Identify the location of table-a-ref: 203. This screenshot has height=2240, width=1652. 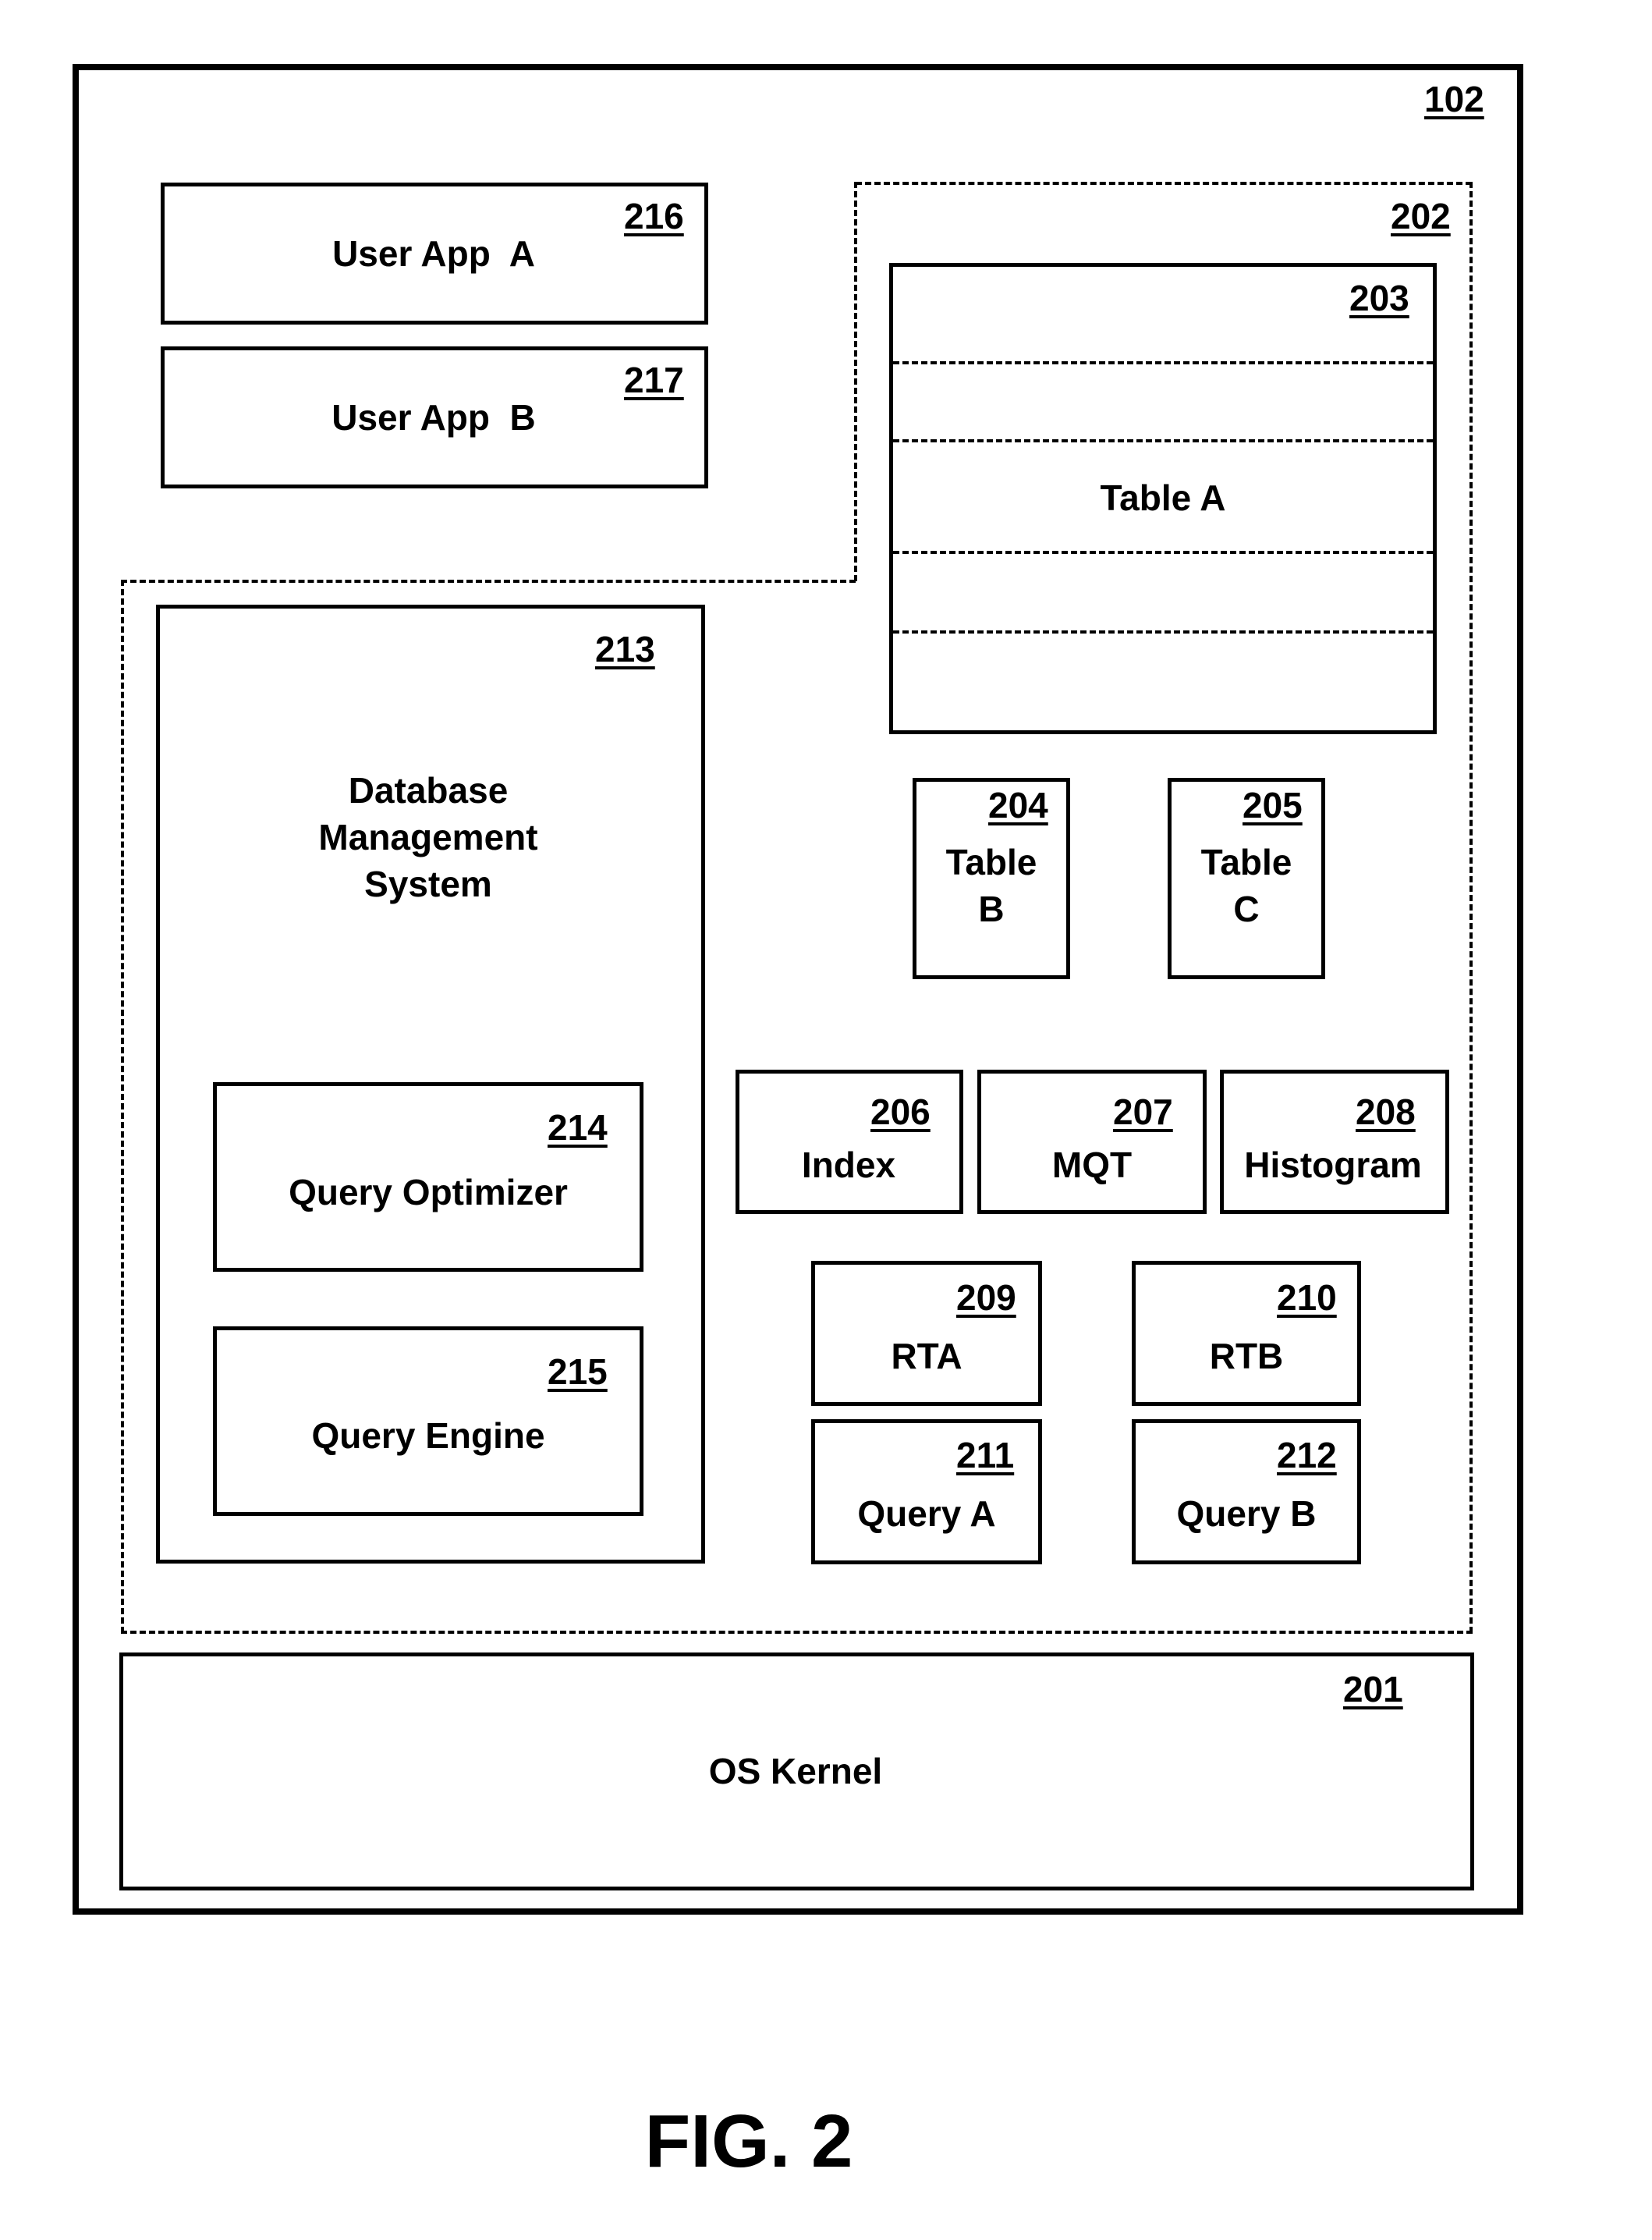
(1379, 298).